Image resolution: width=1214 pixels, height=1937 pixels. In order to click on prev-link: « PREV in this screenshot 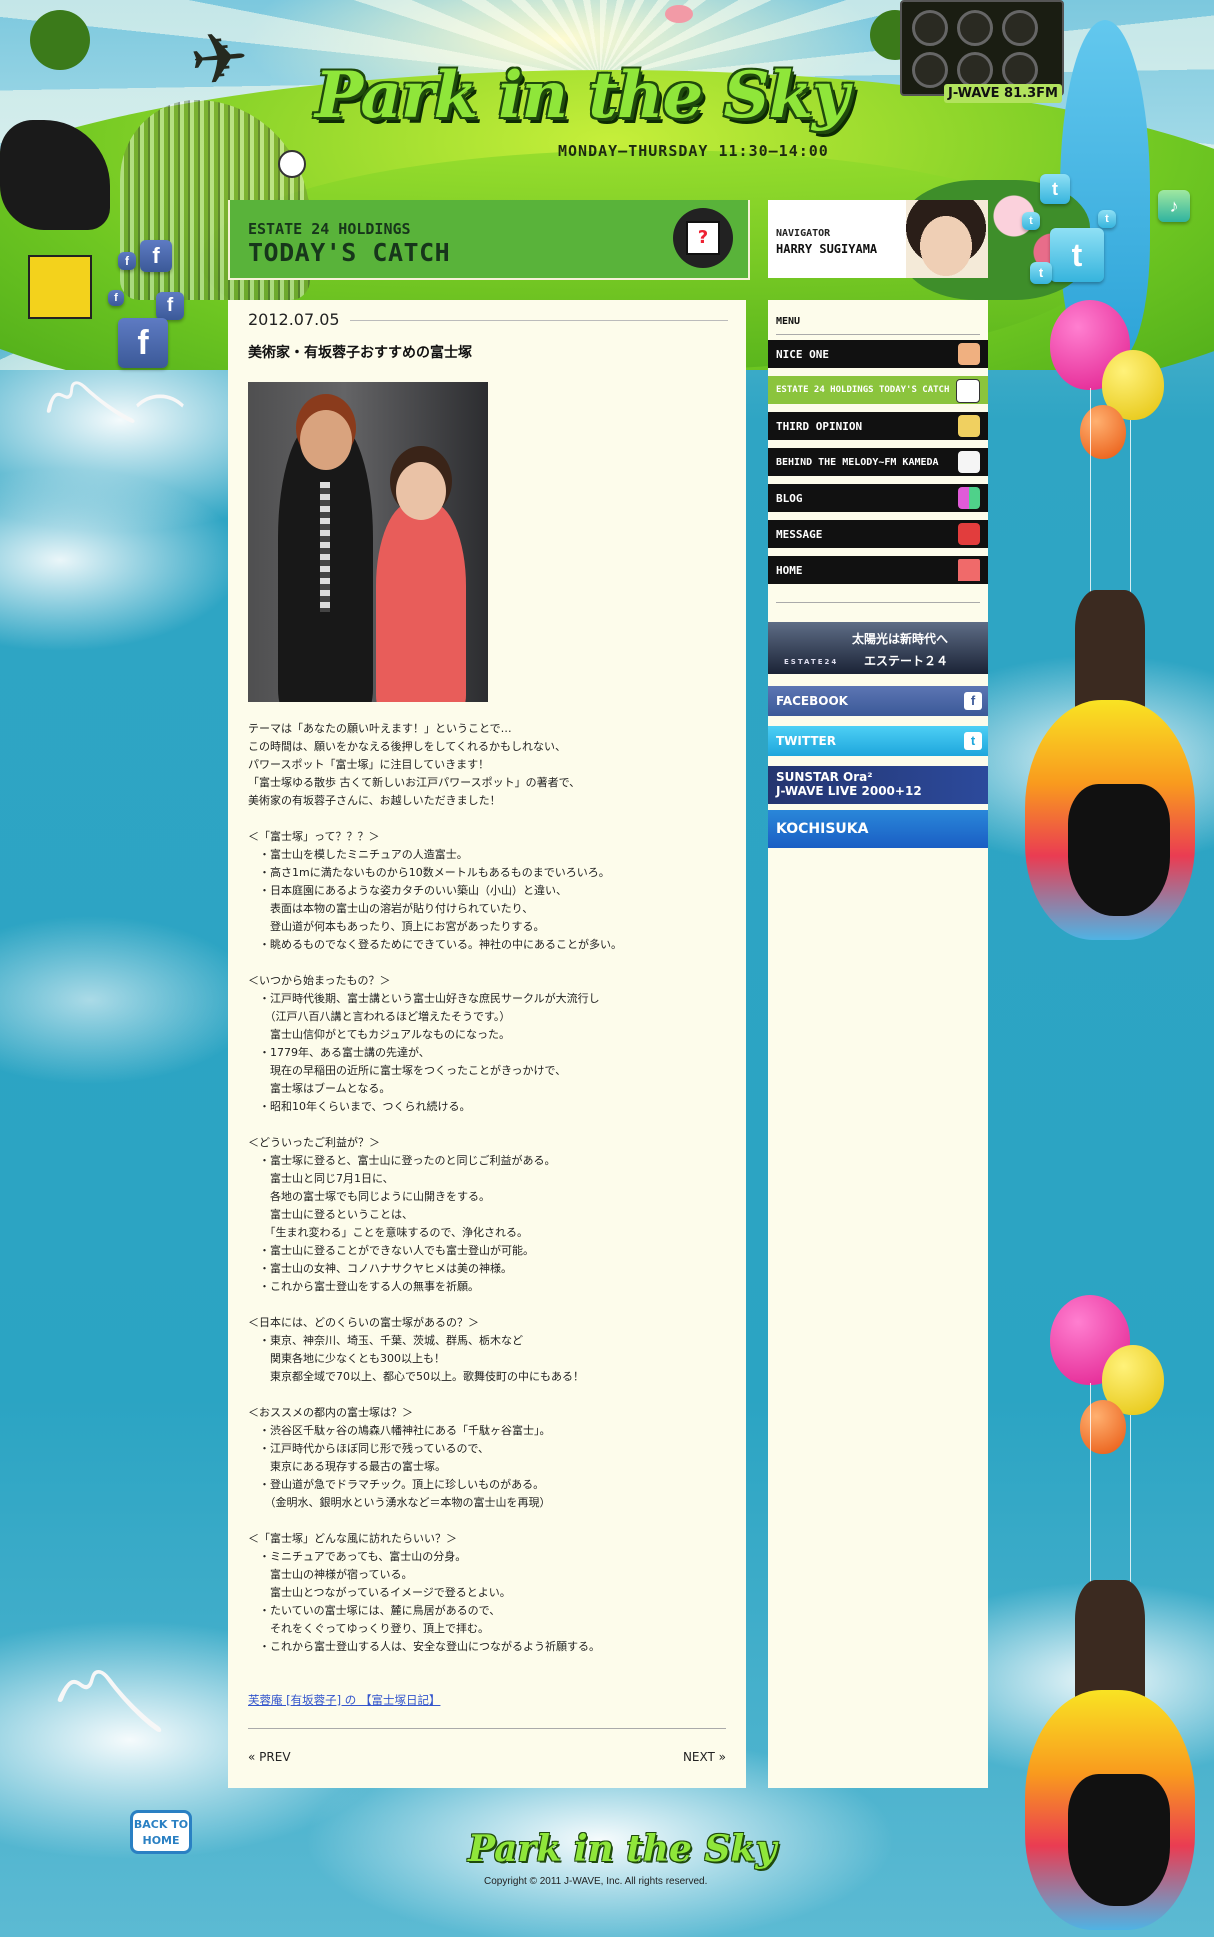, I will do `click(269, 1757)`.